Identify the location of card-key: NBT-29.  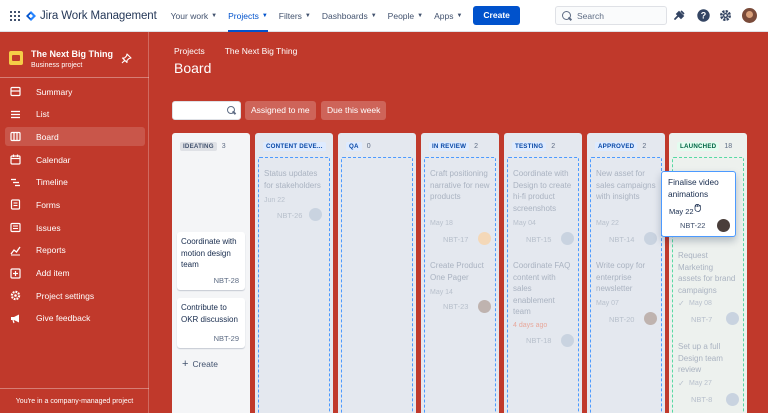
(226, 338).